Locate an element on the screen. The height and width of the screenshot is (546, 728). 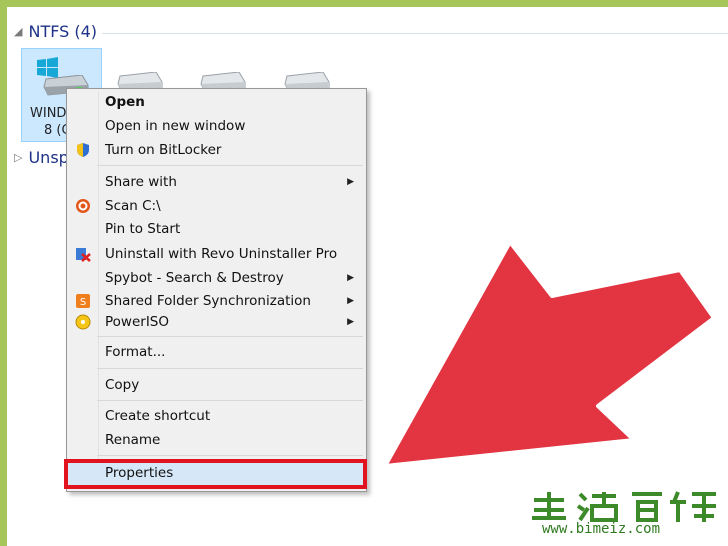
group-ntfs-header: ◢ NTFS (4) is located at coordinates (55, 31).